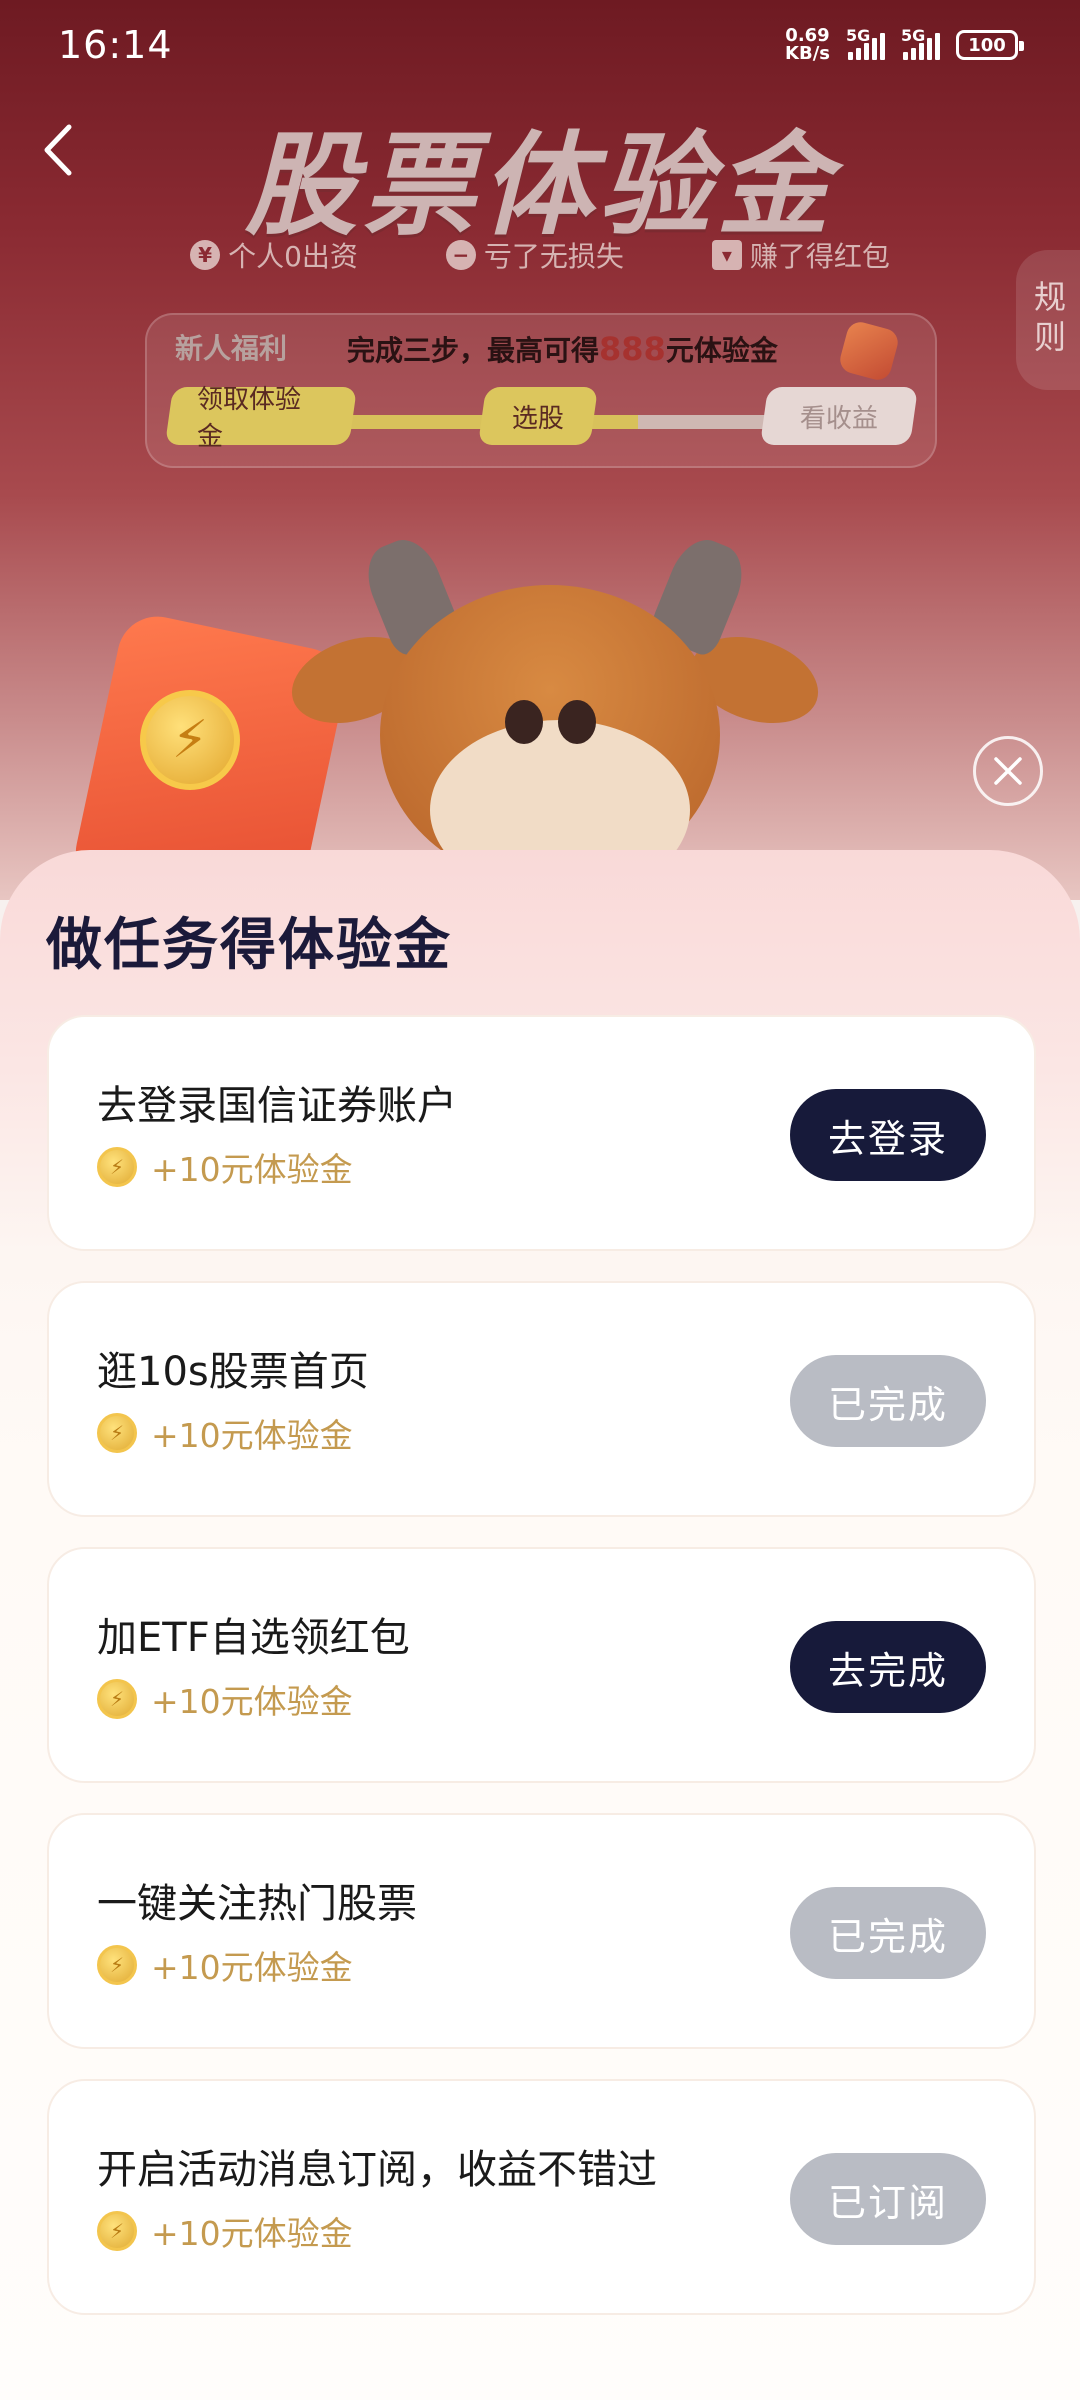  Describe the element at coordinates (190, 740) in the screenshot. I see `lightning-coin-icon: ⚡` at that location.